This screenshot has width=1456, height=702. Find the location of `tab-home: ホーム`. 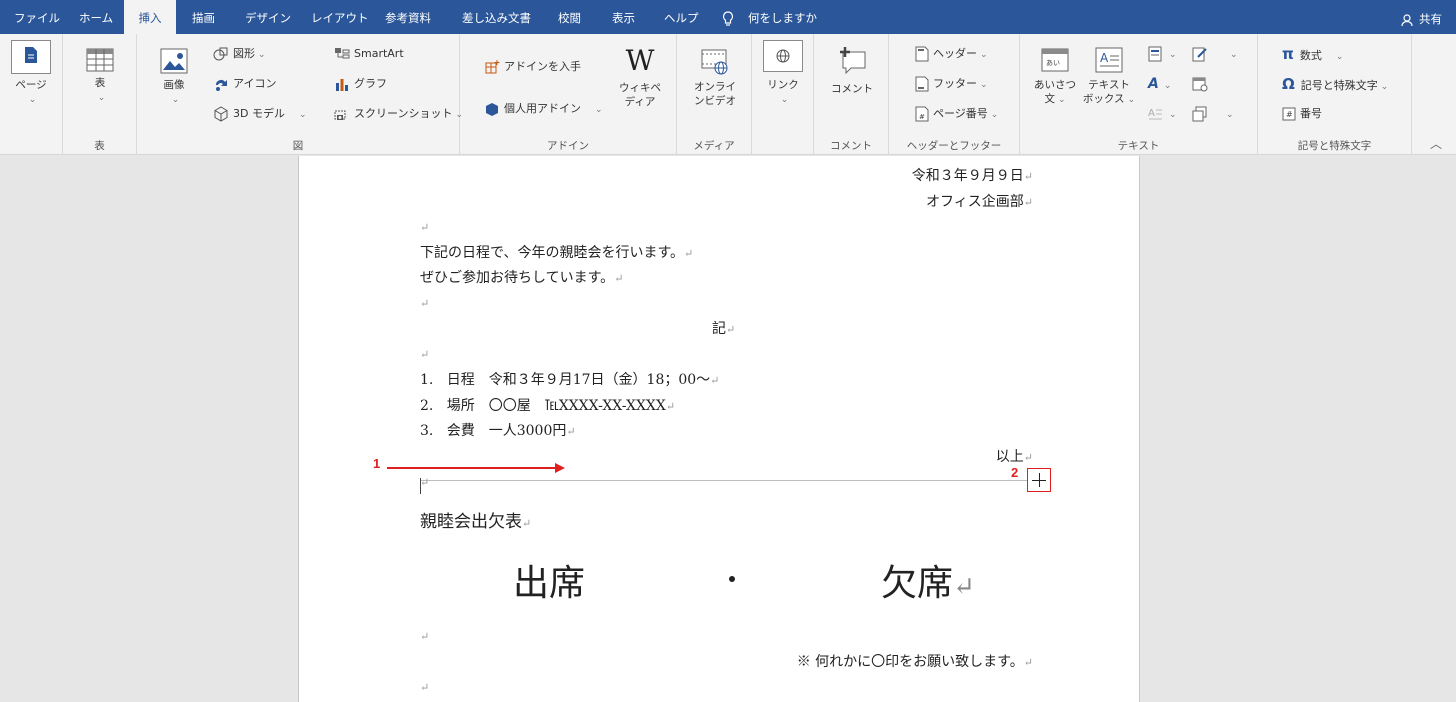

tab-home: ホーム is located at coordinates (96, 17).